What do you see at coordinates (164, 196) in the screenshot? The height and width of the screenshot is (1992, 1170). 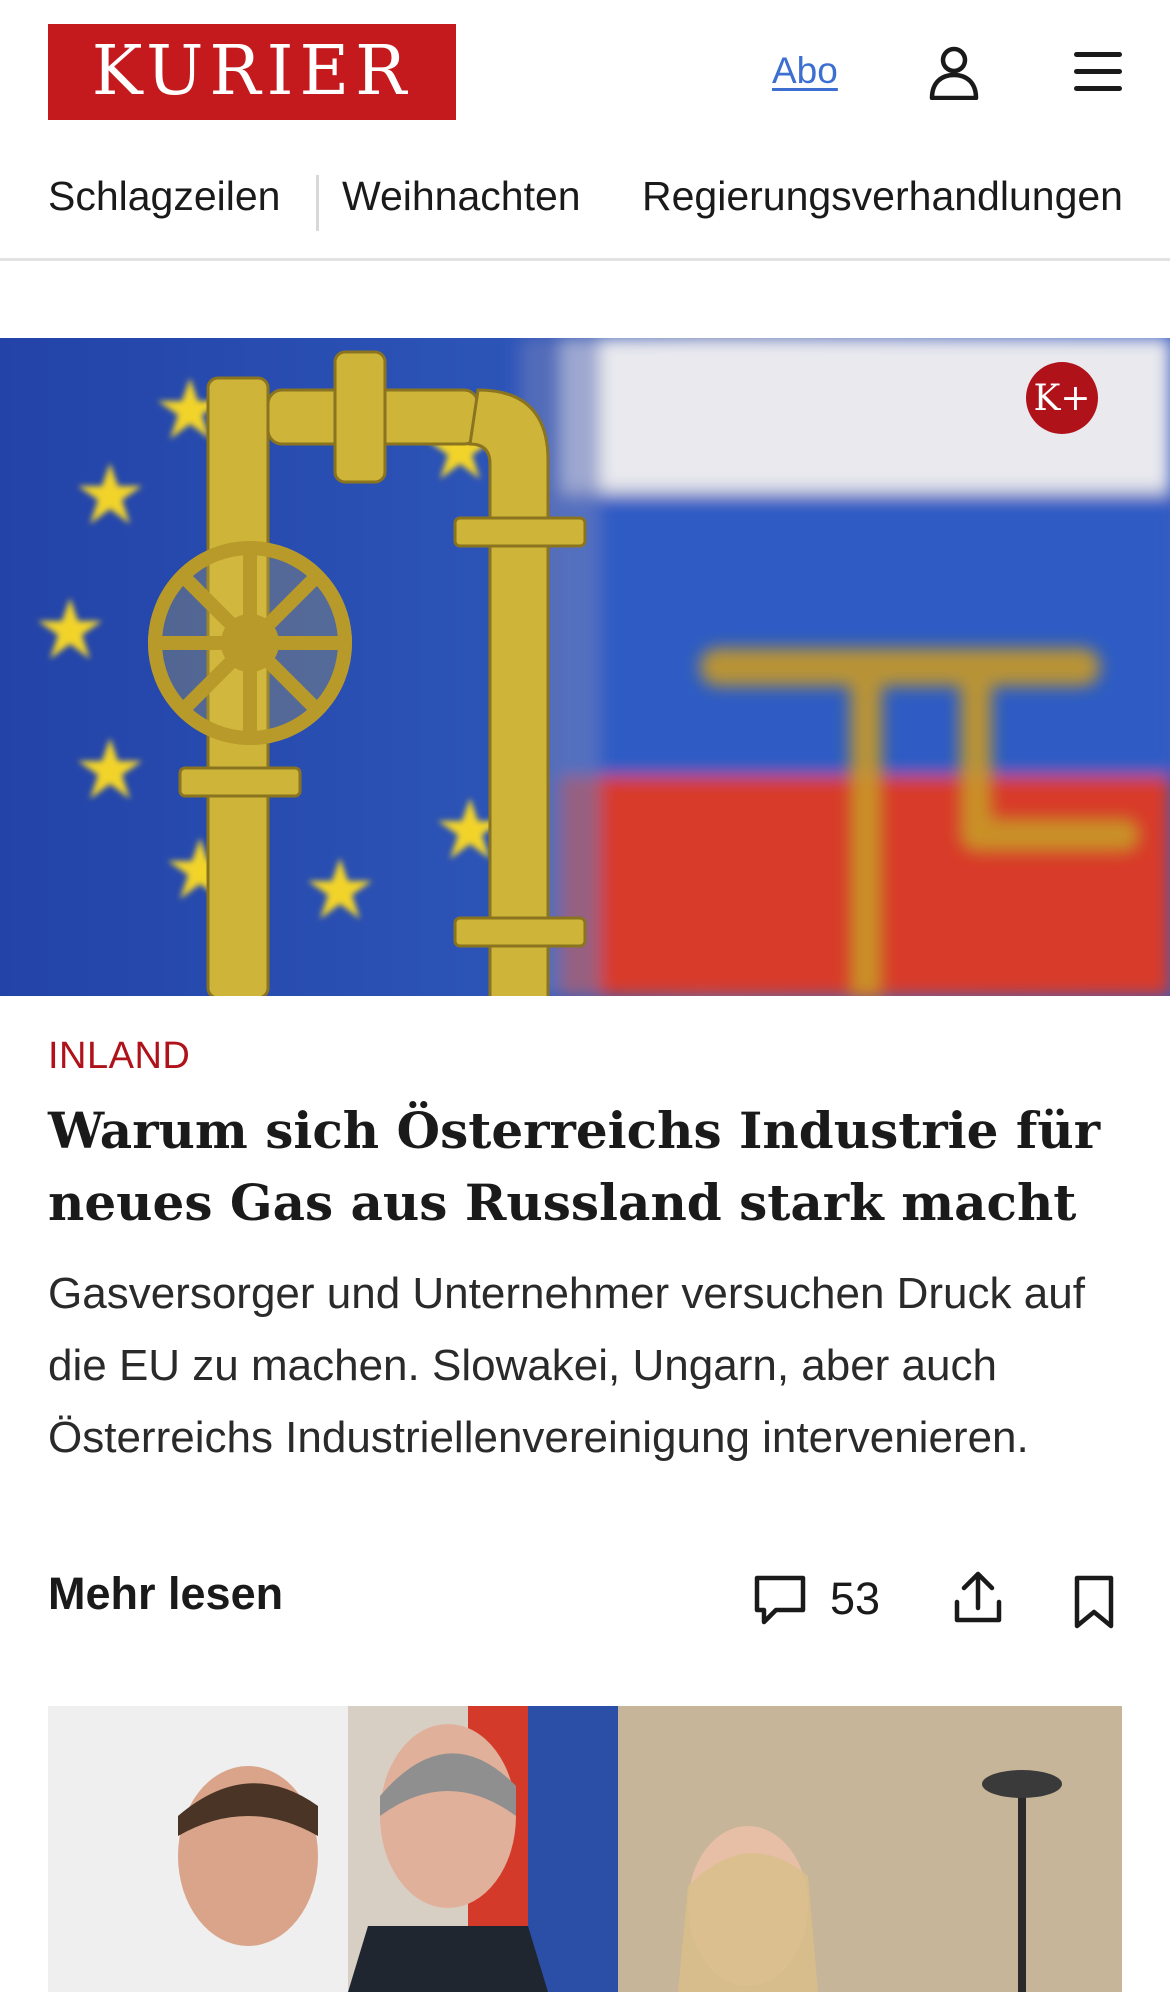 I see `nav-item-schlagzeilen: Schlagzeilen` at bounding box center [164, 196].